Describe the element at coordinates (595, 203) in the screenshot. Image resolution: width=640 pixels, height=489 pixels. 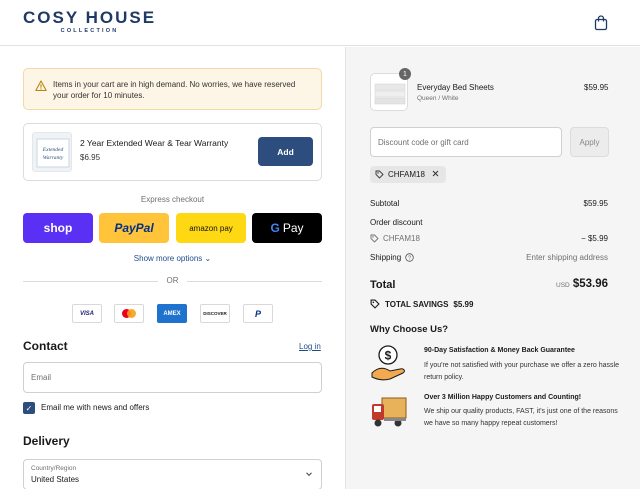
I see `subtotal-value: $59.95` at that location.